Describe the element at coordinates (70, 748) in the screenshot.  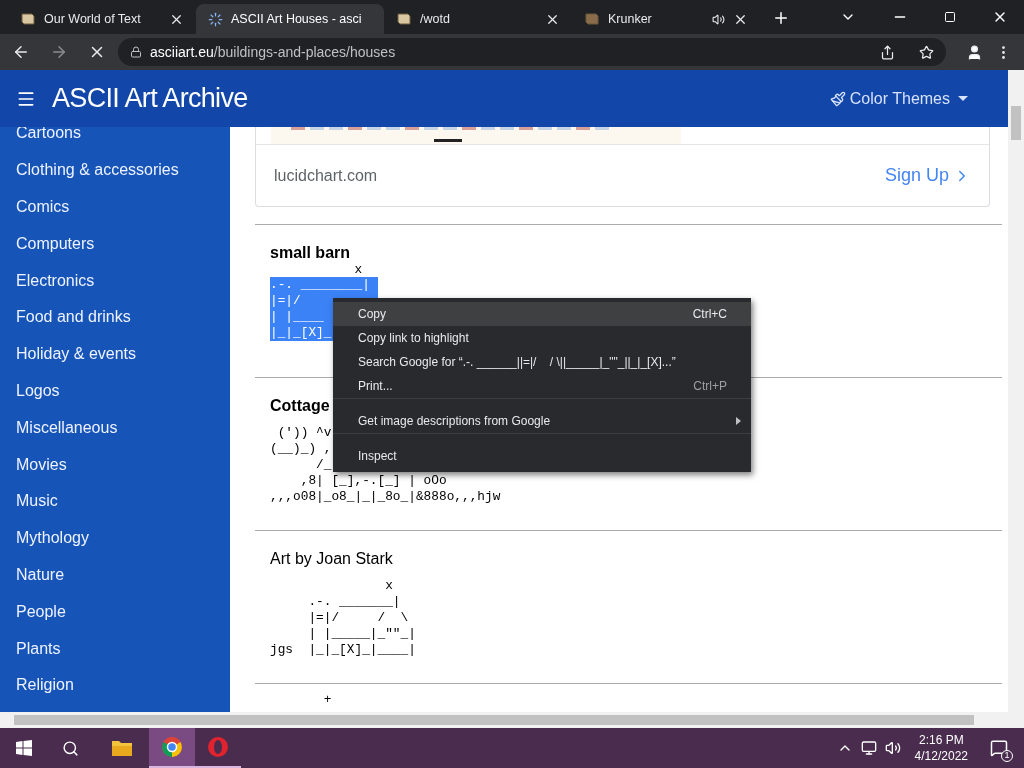
I see `search-icon` at that location.